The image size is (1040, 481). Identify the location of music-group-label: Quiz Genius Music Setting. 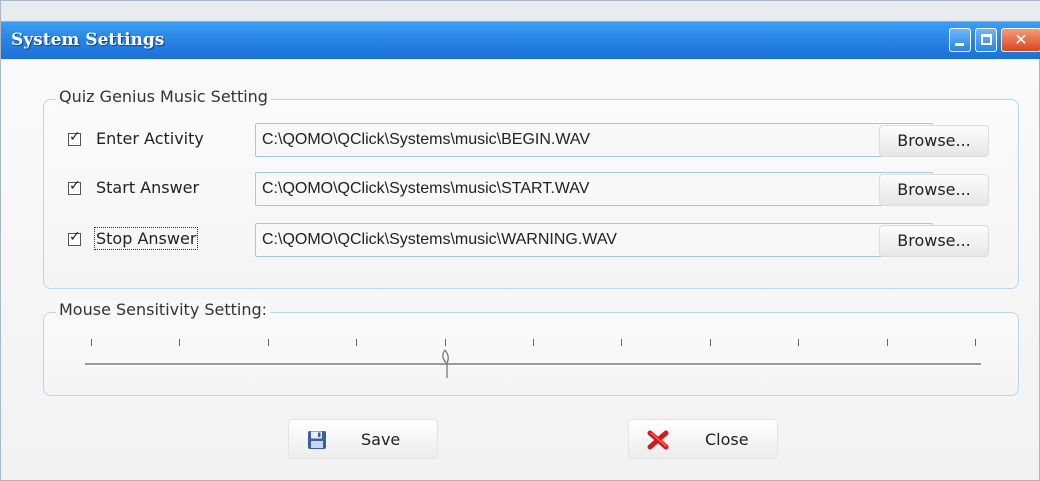
(163, 96).